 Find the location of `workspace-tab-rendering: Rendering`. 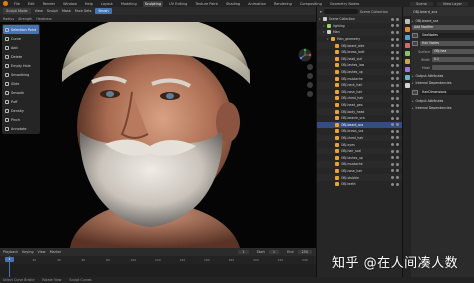

workspace-tab-rendering: Rendering is located at coordinates (283, 4).